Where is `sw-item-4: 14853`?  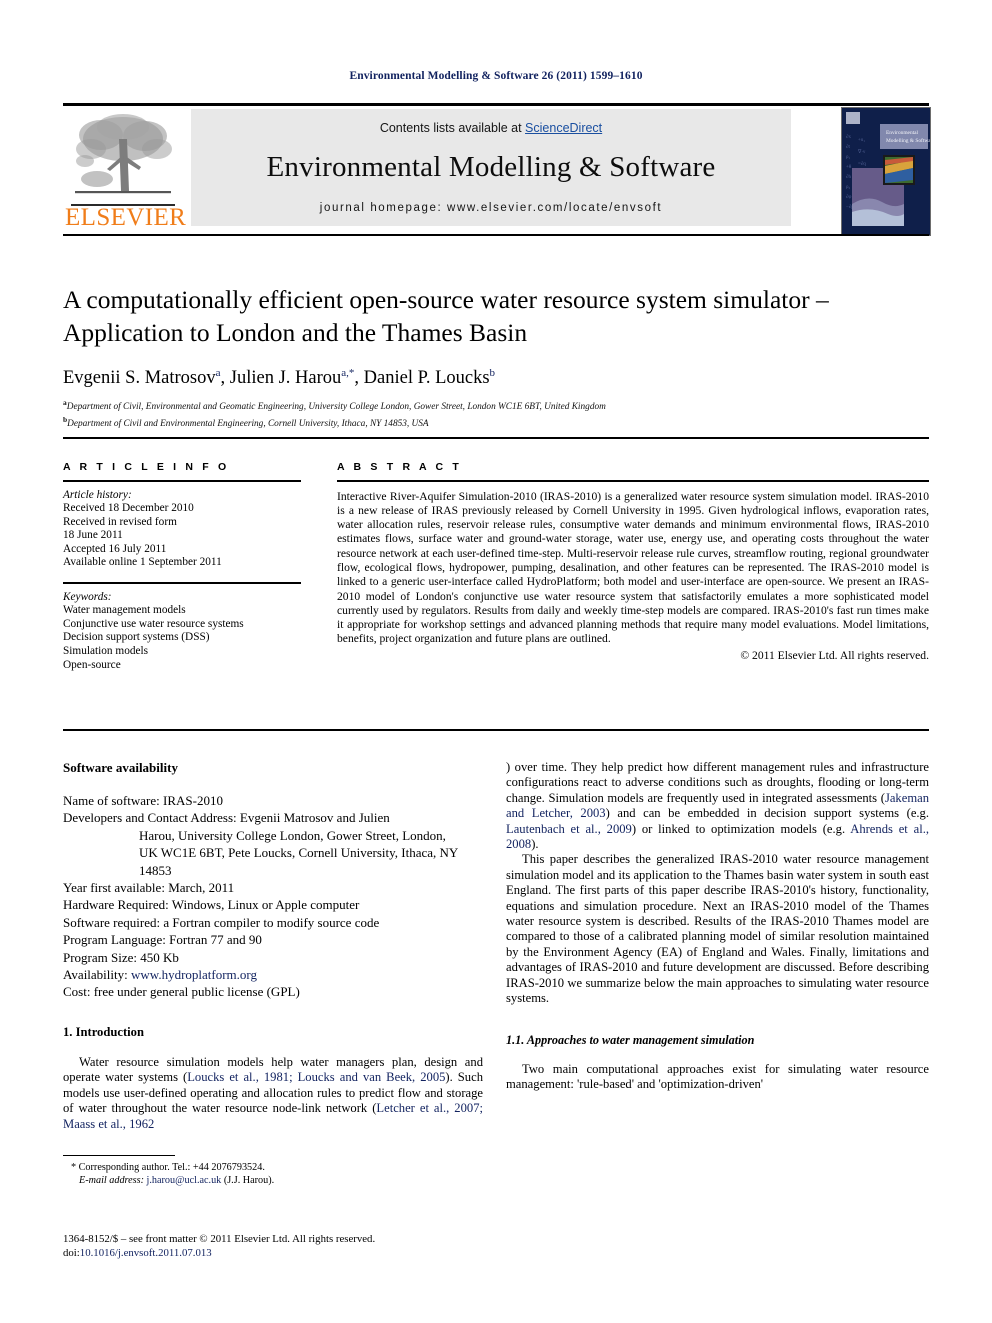
sw-item-4: 14853 is located at coordinates (155, 870).